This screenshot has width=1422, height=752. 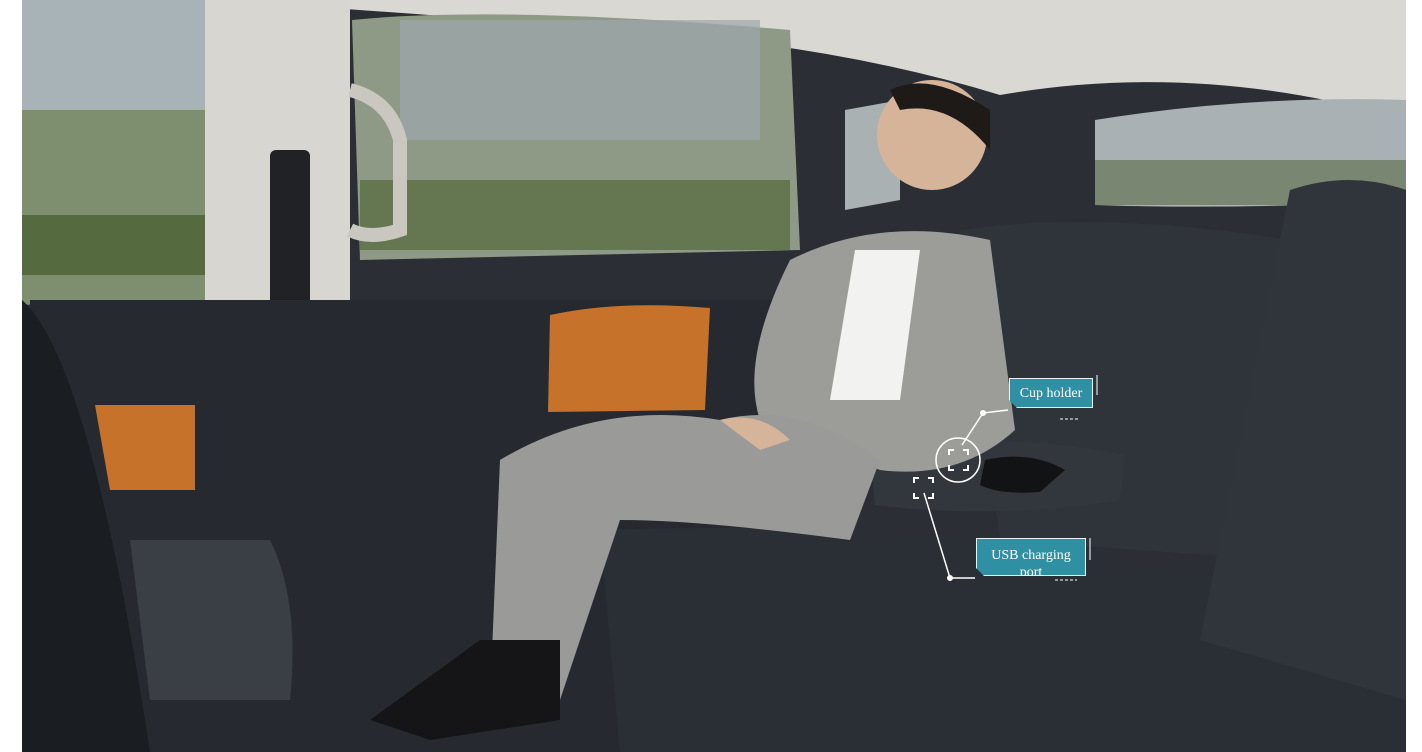 I want to click on callout-cup-holder: Cup holder, so click(x=1051, y=393).